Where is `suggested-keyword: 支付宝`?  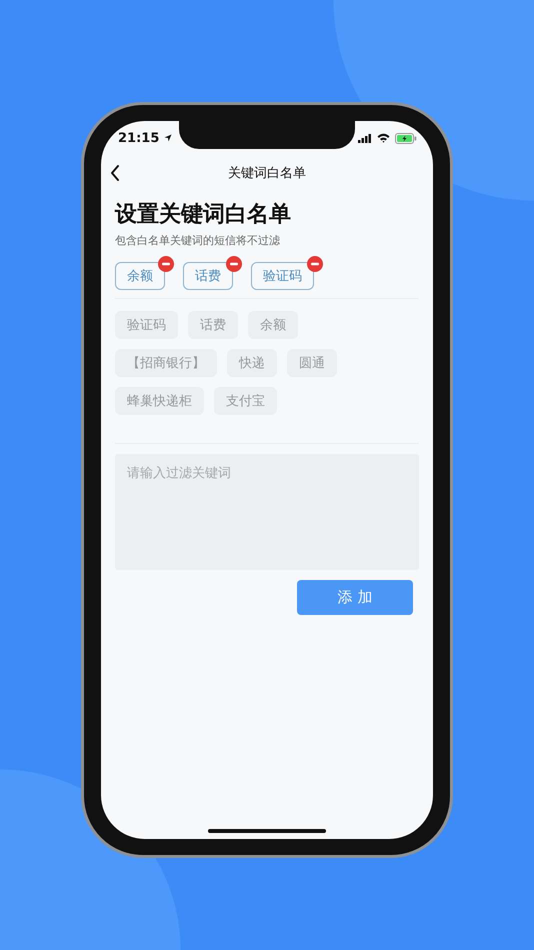 suggested-keyword: 支付宝 is located at coordinates (245, 401).